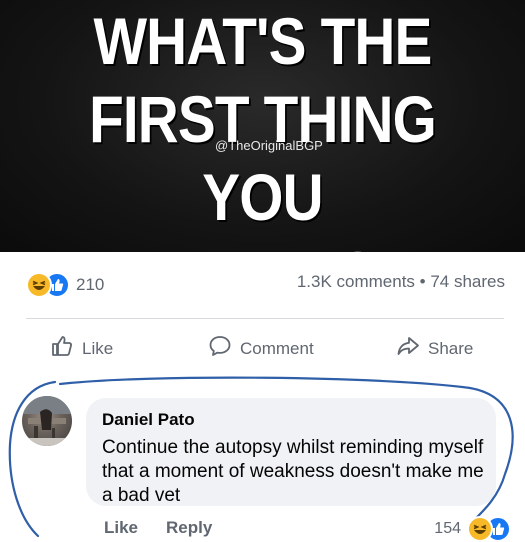 This screenshot has width=525, height=542. Describe the element at coordinates (447, 528) in the screenshot. I see `comment-reaction-count: 154` at that location.